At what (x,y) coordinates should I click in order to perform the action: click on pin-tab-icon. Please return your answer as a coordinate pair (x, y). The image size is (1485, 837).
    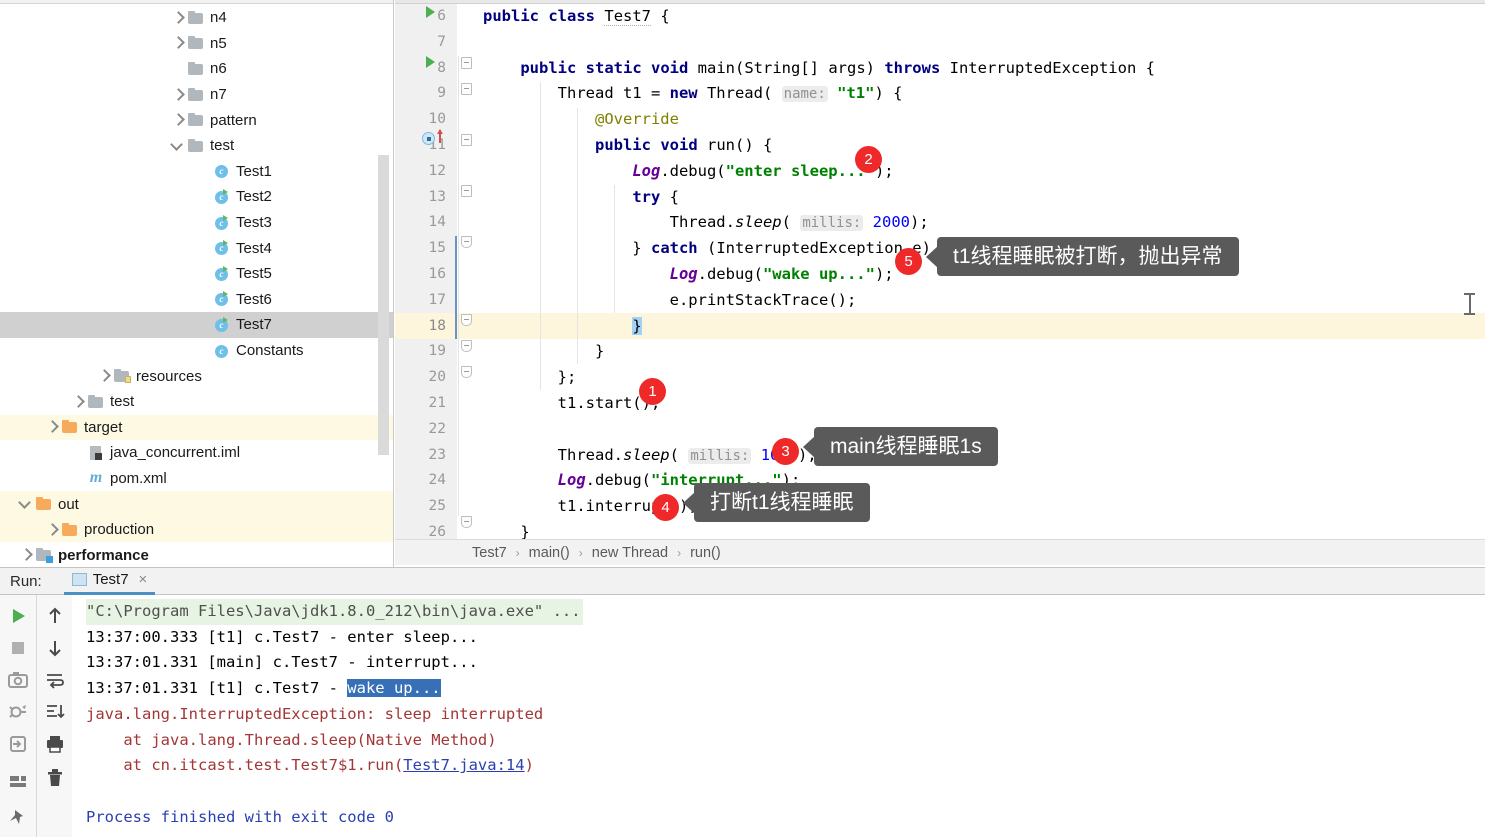
    Looking at the image, I should click on (18, 818).